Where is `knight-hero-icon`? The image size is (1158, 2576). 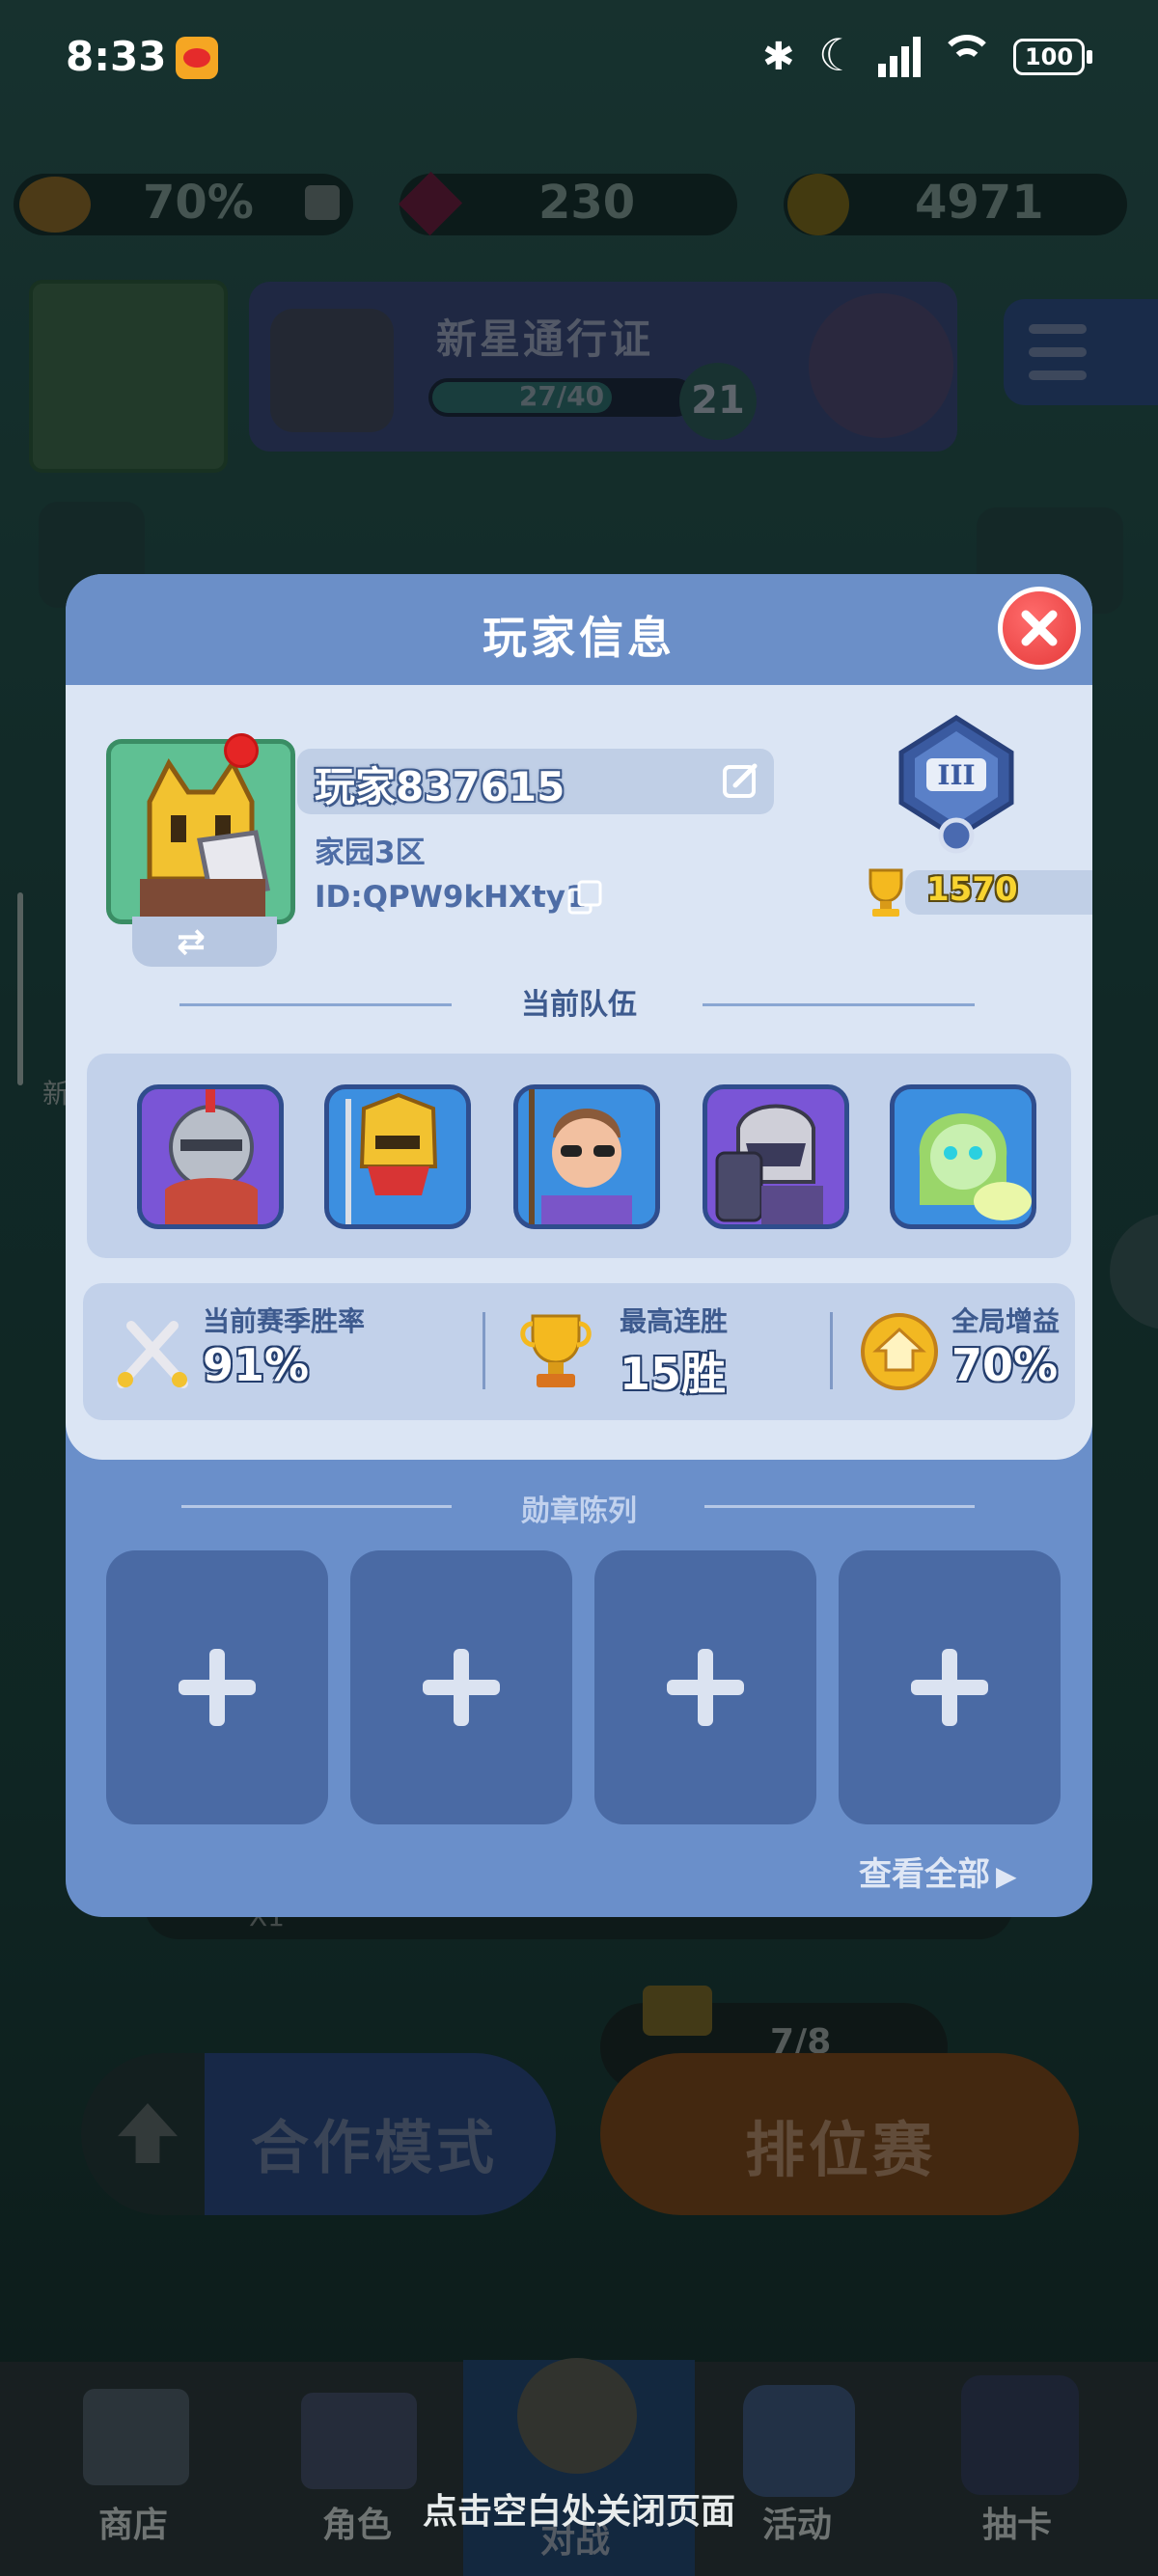
knight-hero-icon is located at coordinates (211, 1157).